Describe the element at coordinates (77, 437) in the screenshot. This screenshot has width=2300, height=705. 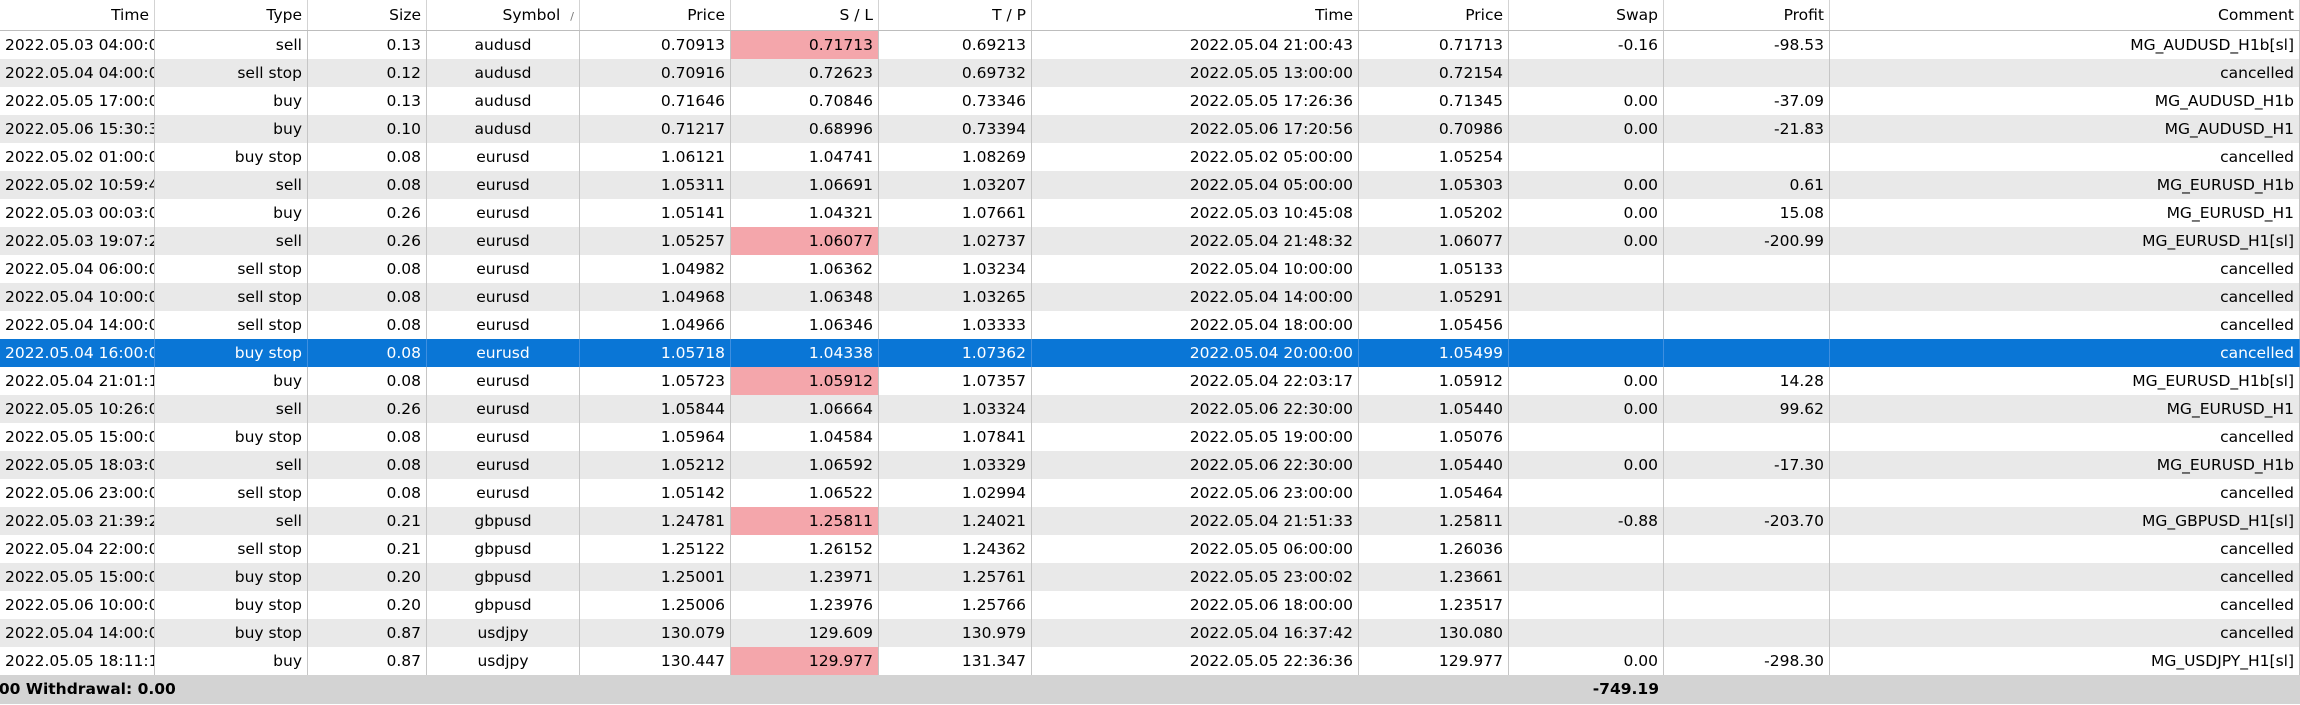
I see `cell-time: 2022.05.05 15:00:00` at that location.